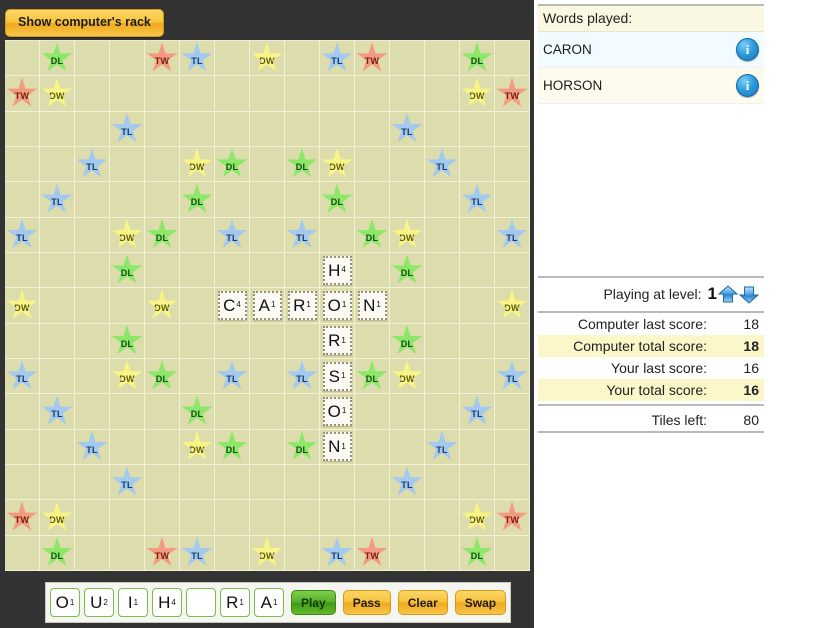 Image resolution: width=835 pixels, height=628 pixels. What do you see at coordinates (22, 376) in the screenshot?
I see `board-cell-9-0: TL` at bounding box center [22, 376].